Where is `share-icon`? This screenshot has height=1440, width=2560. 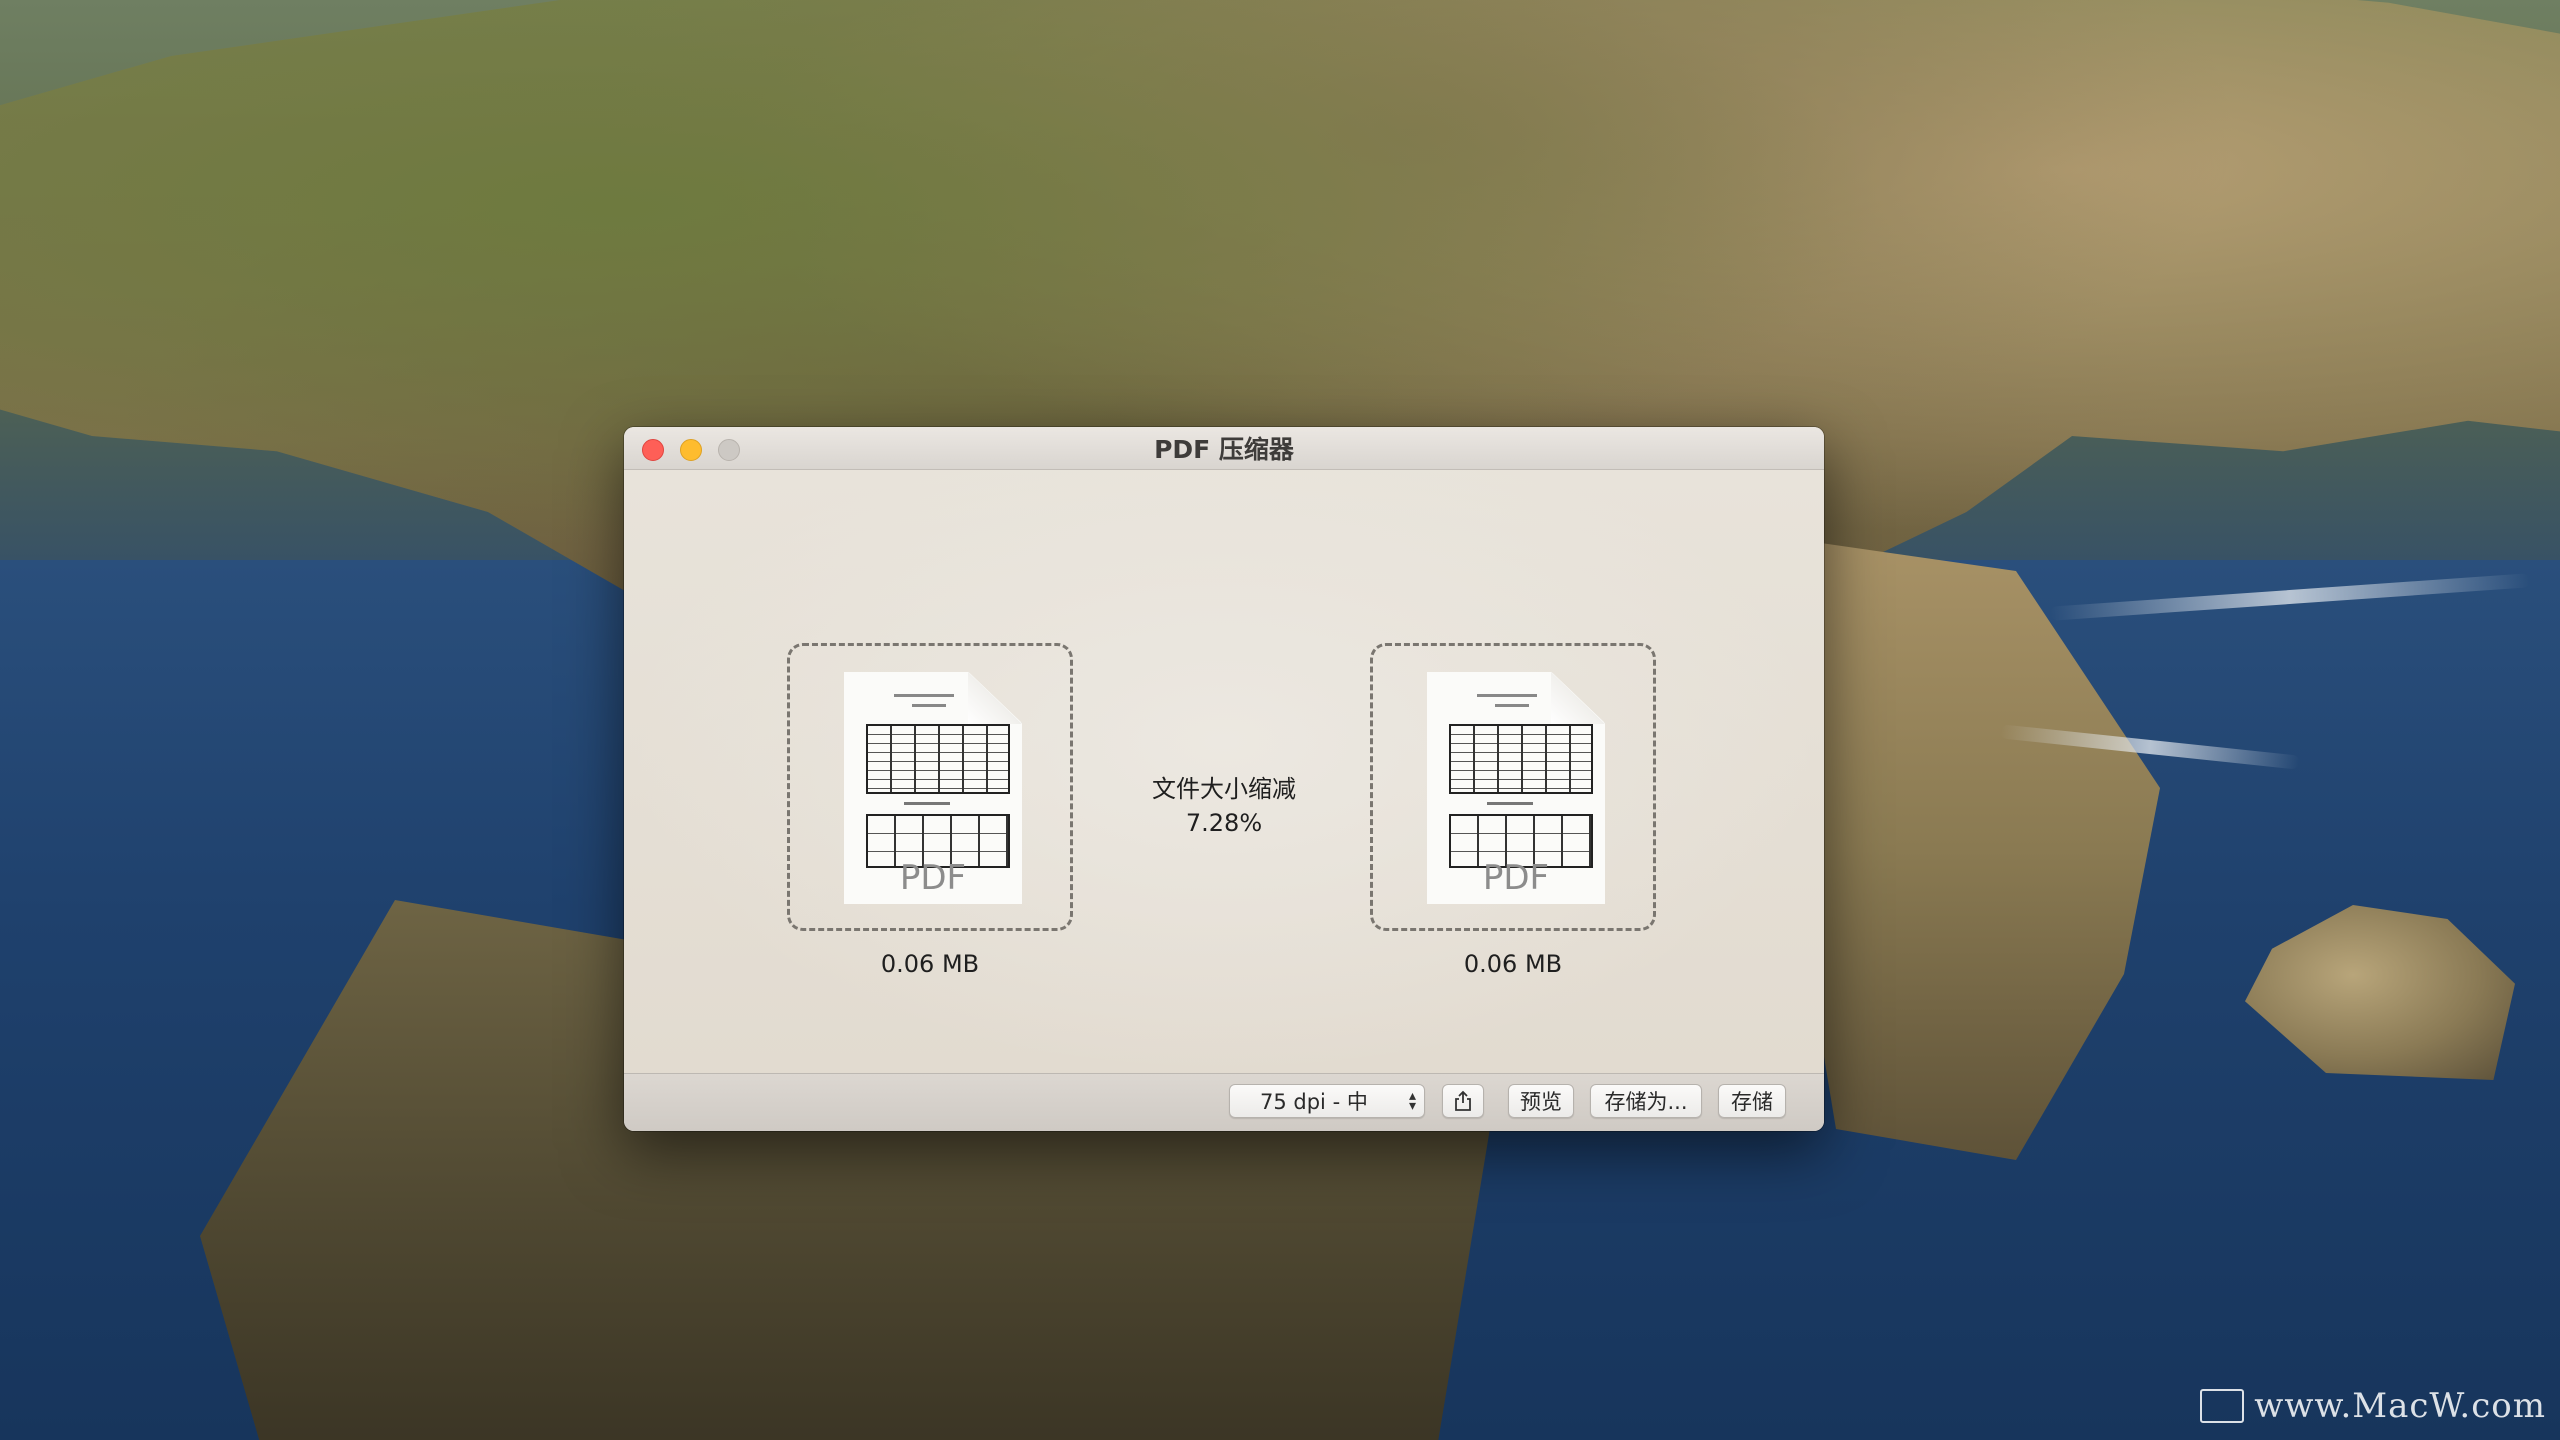
share-icon is located at coordinates (1463, 1100).